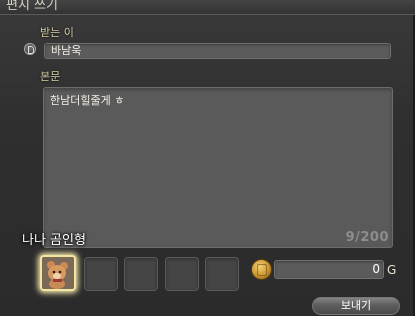 The height and width of the screenshot is (316, 415). Describe the element at coordinates (54, 240) in the screenshot. I see `item-tooltip: 나나 곰인형` at that location.